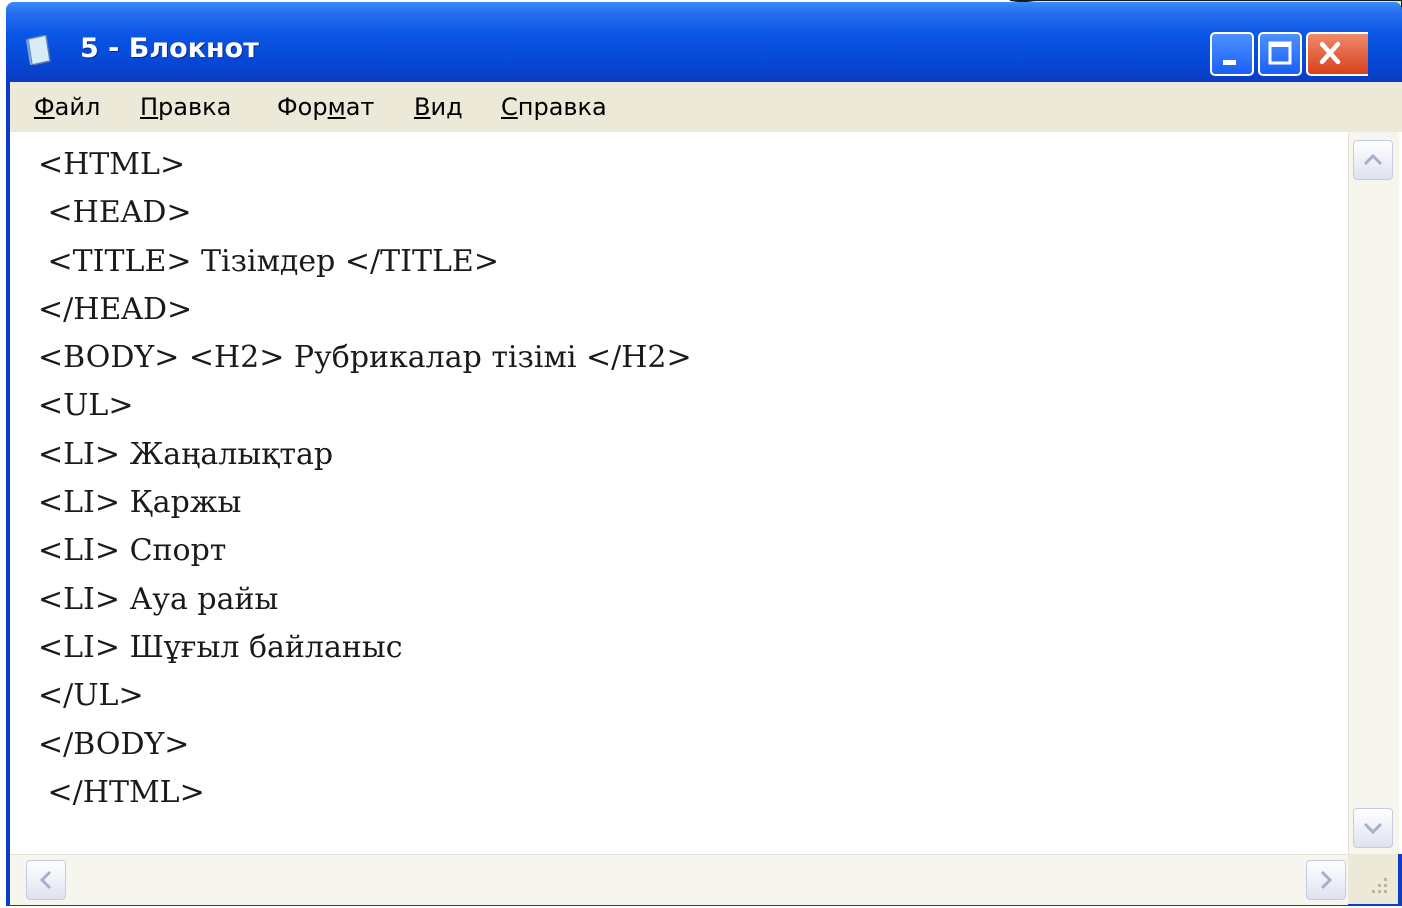  What do you see at coordinates (679, 879) in the screenshot?
I see `horizontal-scrollbar` at bounding box center [679, 879].